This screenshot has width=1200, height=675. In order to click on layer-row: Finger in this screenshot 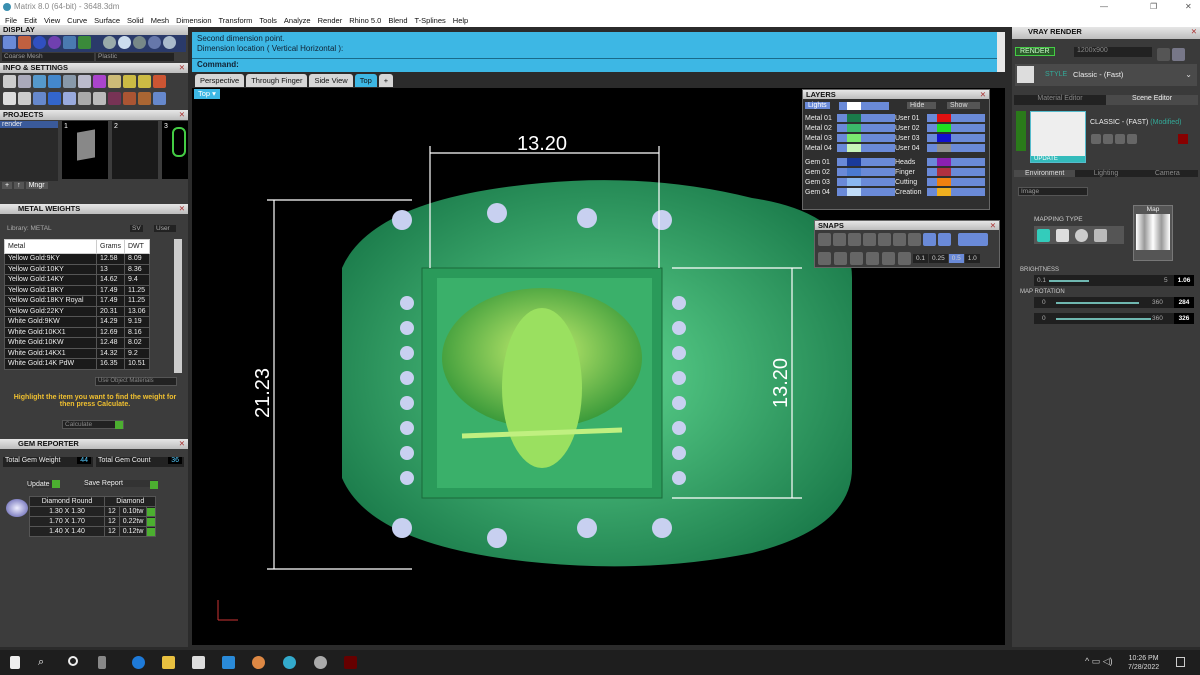, I will do `click(941, 172)`.